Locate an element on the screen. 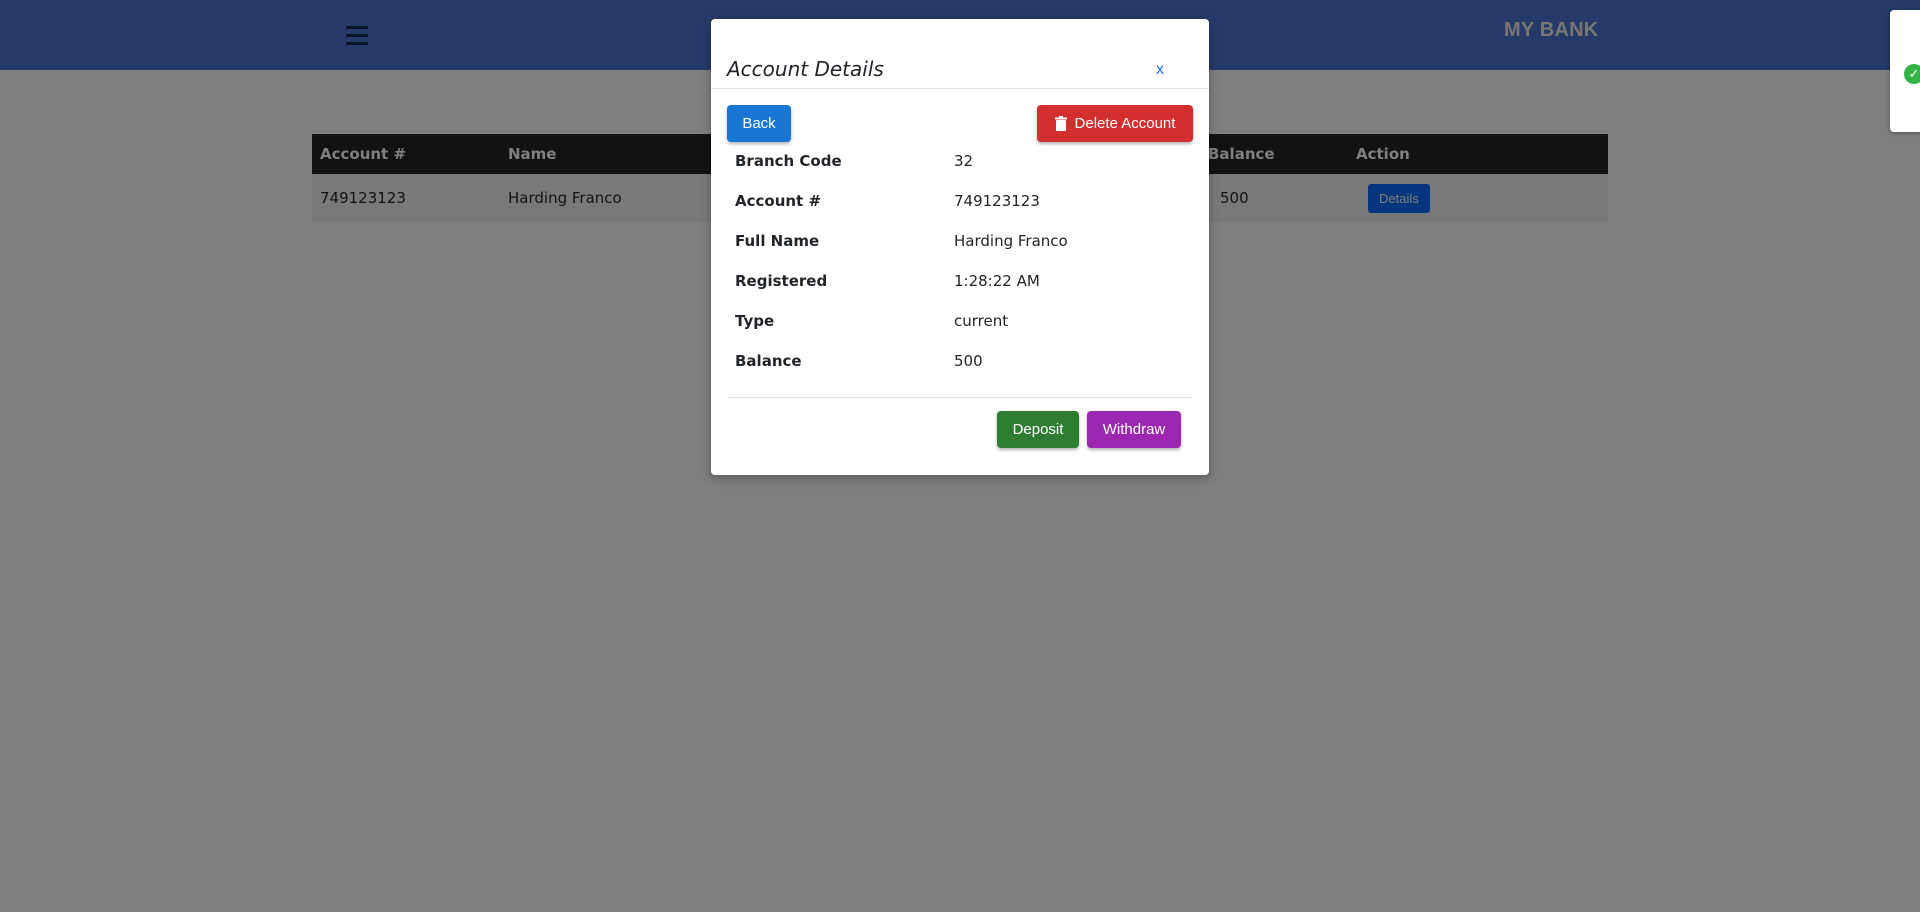 The height and width of the screenshot is (912, 1920). detail-label: Balance is located at coordinates (768, 361).